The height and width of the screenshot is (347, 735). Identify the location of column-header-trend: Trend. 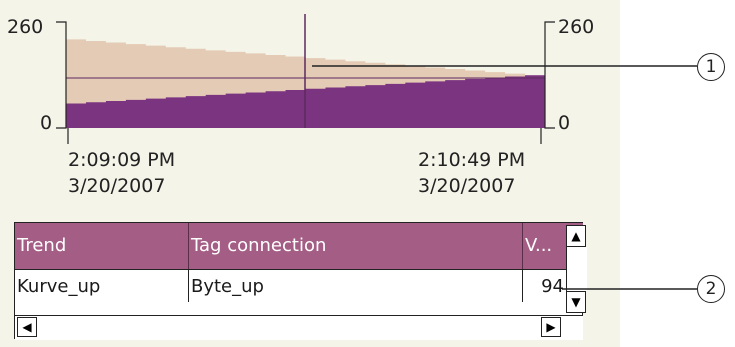
(102, 246).